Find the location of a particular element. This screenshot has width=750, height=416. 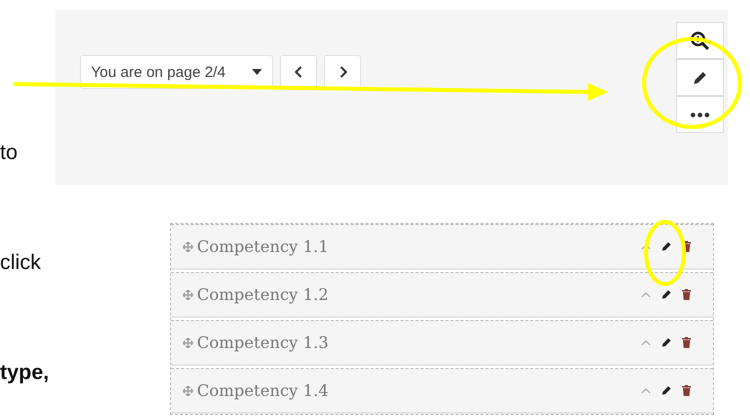

caret-icon is located at coordinates (257, 72).